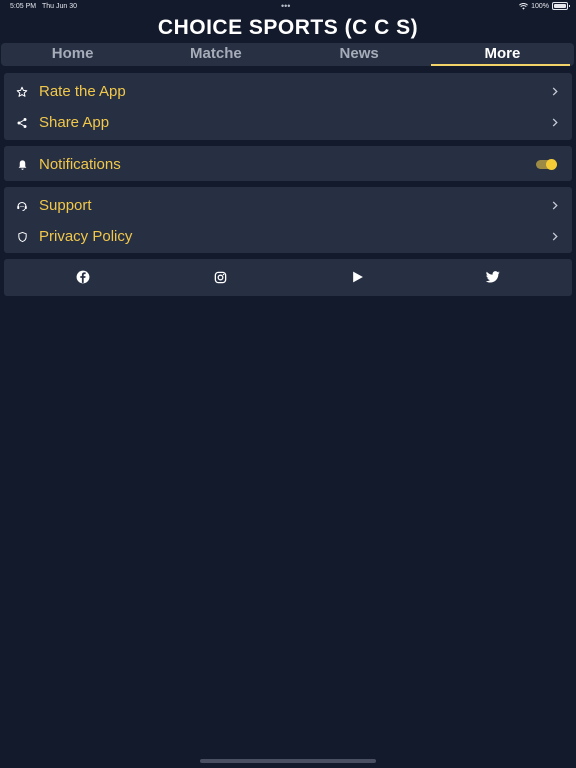 The image size is (576, 768). Describe the element at coordinates (22, 123) in the screenshot. I see `share-icon` at that location.